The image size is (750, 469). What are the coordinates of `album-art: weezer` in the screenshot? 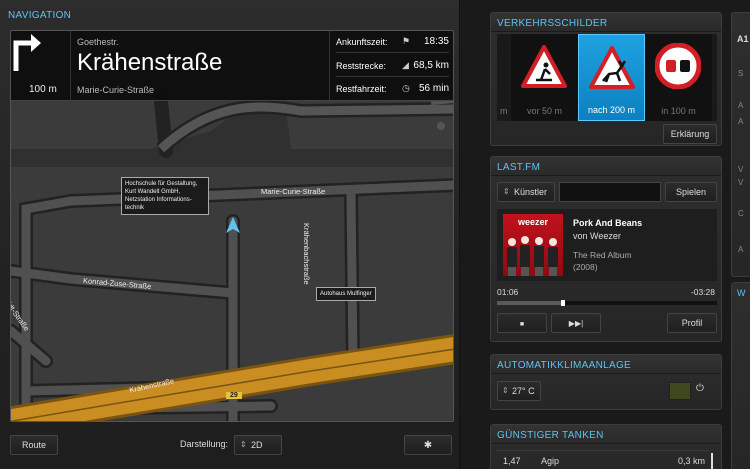 It's located at (533, 245).